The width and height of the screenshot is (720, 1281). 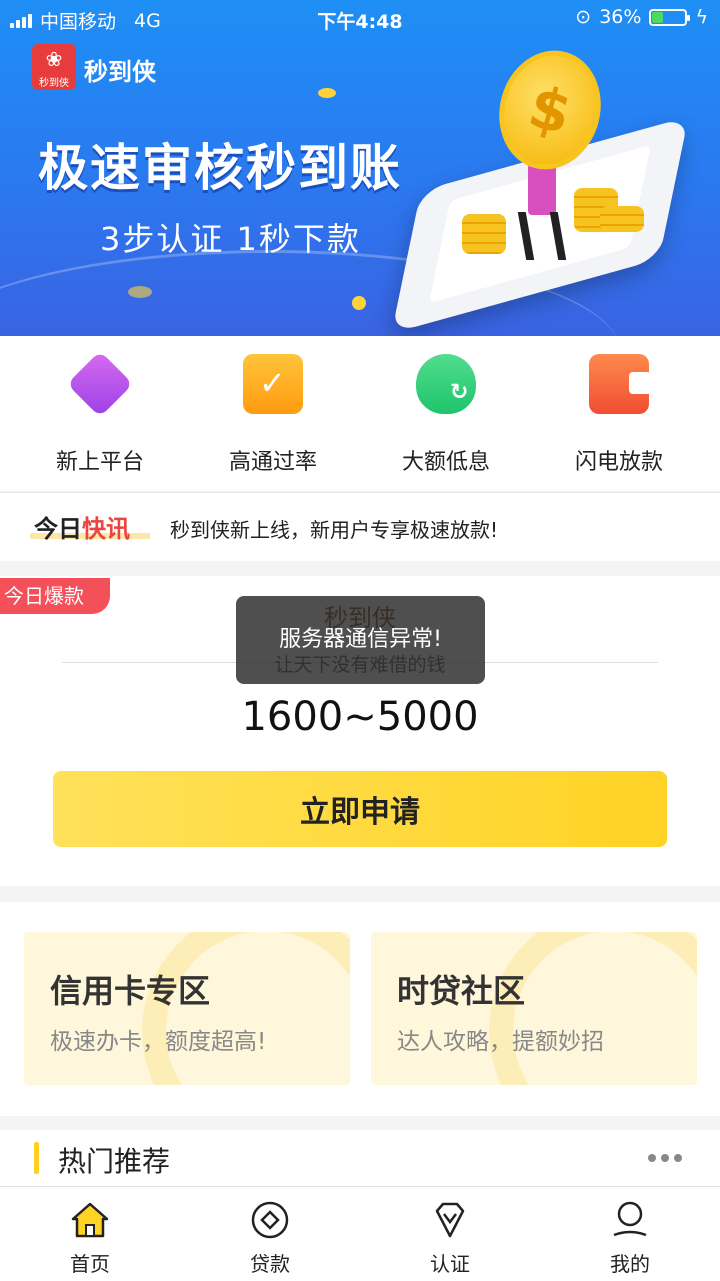 I want to click on battery-icon, so click(x=670, y=17).